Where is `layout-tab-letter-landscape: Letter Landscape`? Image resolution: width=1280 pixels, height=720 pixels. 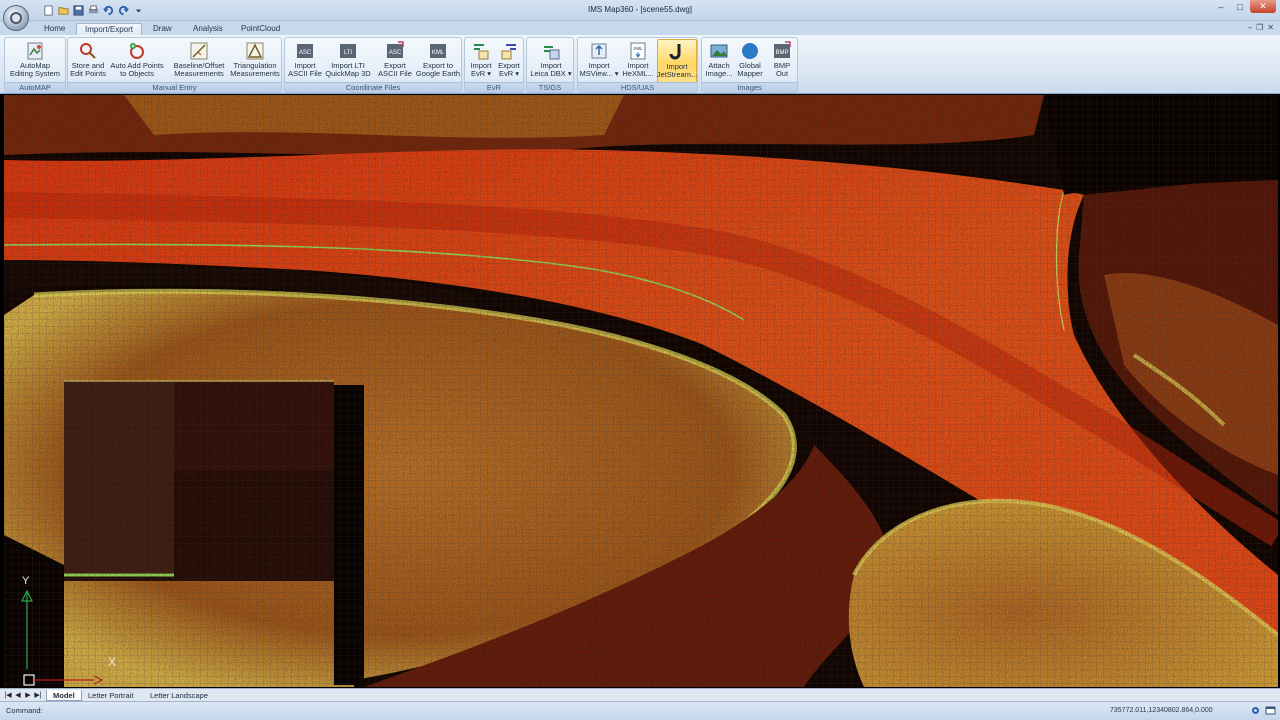
layout-tab-letter-landscape: Letter Landscape is located at coordinates (179, 695).